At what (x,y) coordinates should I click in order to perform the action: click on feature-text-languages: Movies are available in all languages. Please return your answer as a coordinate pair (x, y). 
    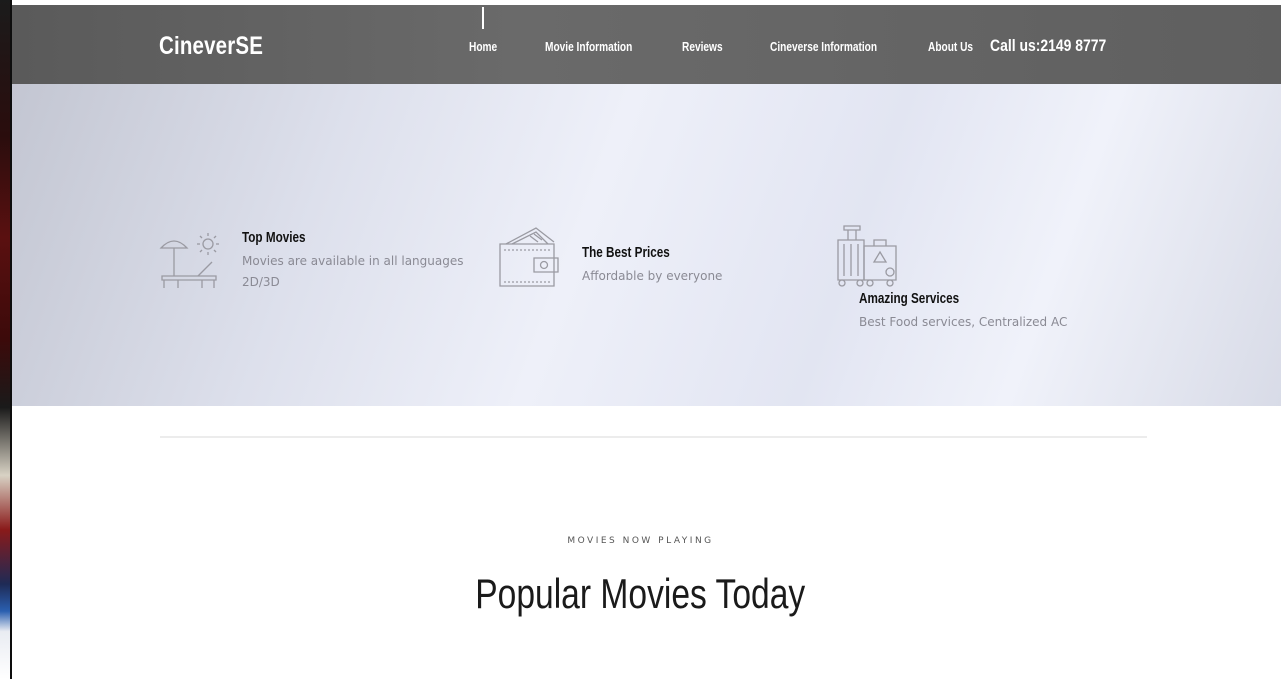
    Looking at the image, I should click on (353, 261).